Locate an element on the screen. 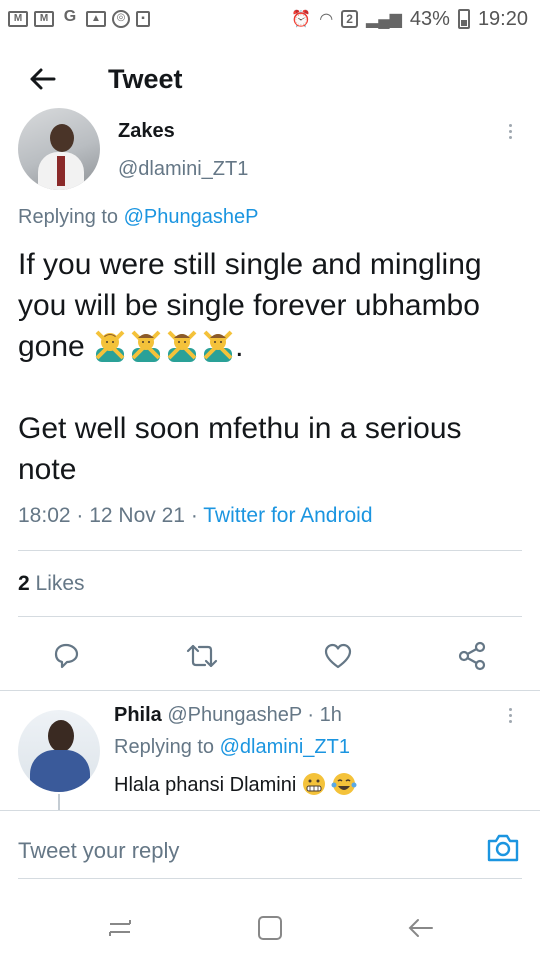  tweet-text-end: . is located at coordinates (239, 346).